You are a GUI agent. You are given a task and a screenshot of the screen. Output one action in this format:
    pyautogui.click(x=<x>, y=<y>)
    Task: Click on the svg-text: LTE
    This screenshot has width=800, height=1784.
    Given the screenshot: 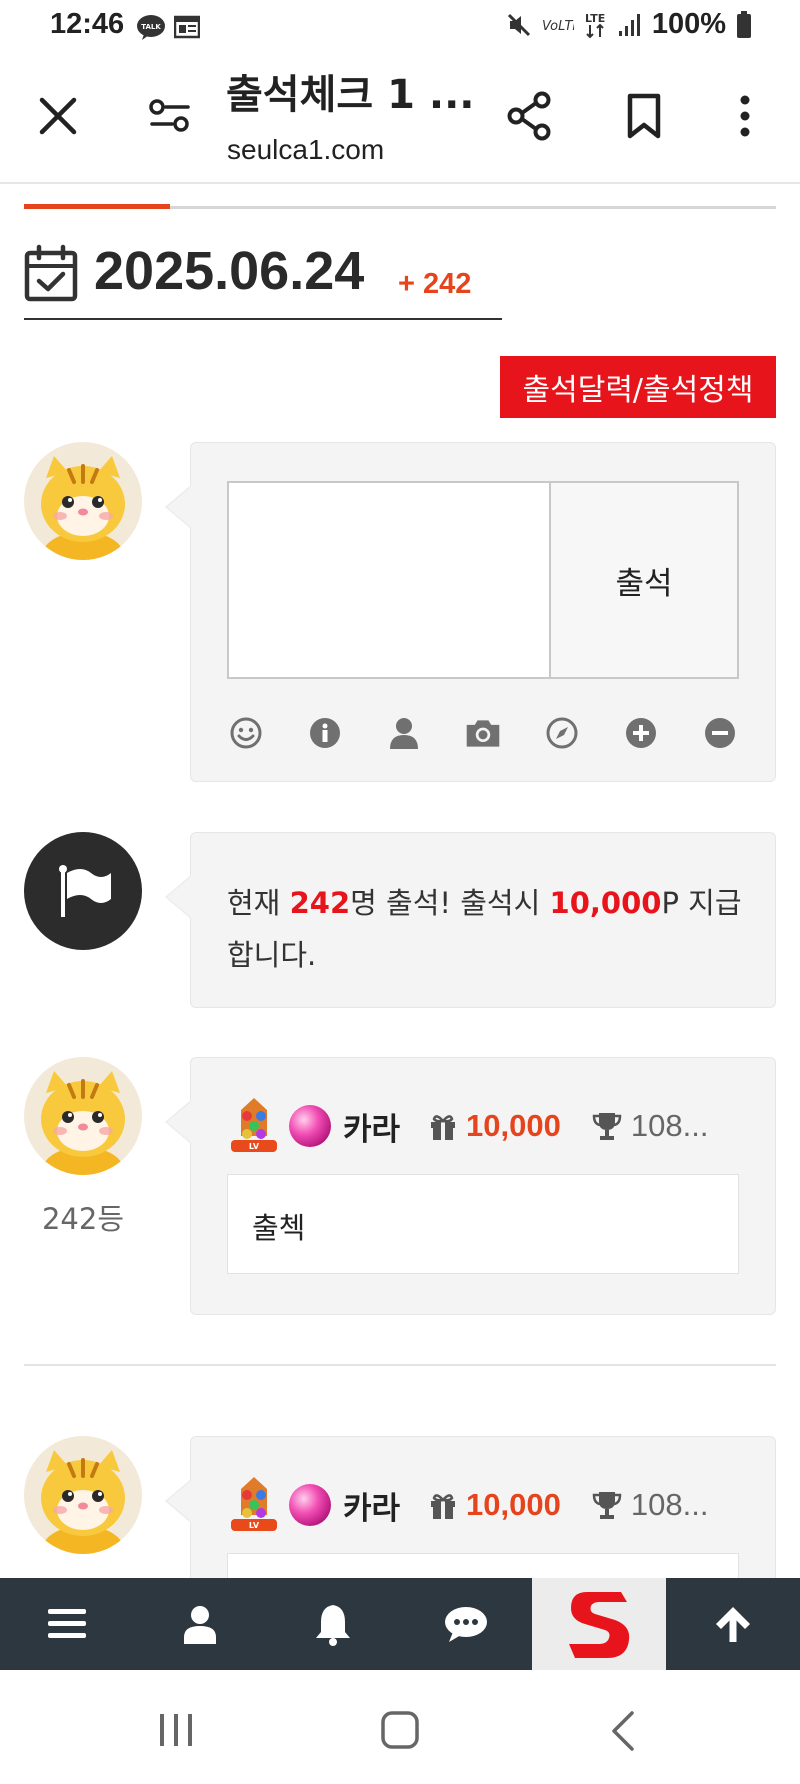 What is the action you would take?
    pyautogui.click(x=595, y=18)
    